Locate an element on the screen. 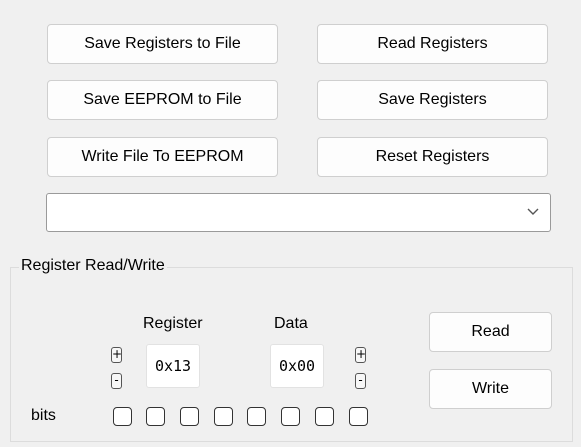 This screenshot has width=581, height=447. data-input: 0x00 is located at coordinates (297, 366).